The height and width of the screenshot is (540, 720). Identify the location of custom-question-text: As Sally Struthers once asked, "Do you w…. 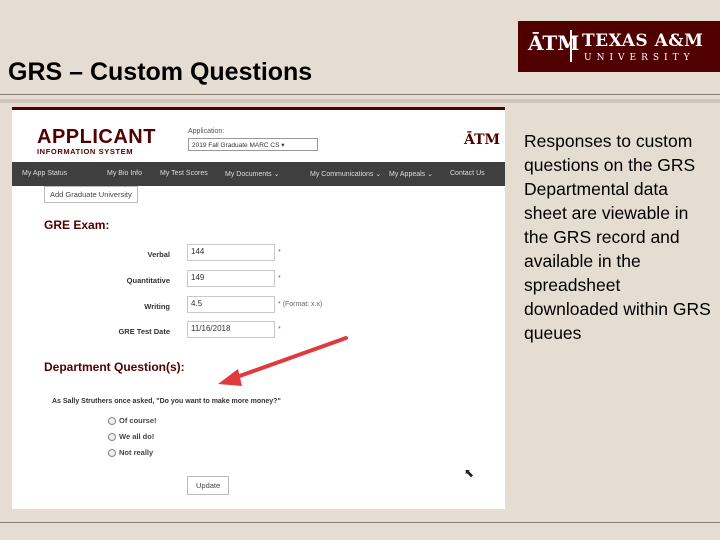
(166, 401).